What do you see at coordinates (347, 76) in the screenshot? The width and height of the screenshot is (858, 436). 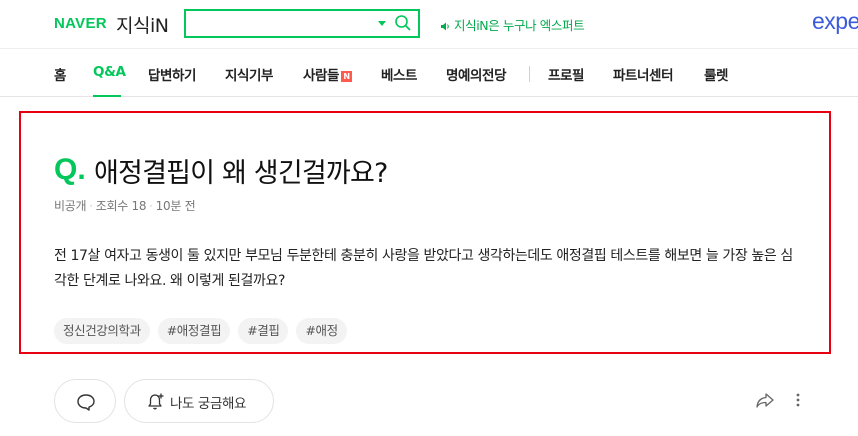 I see `new-badge: N` at bounding box center [347, 76].